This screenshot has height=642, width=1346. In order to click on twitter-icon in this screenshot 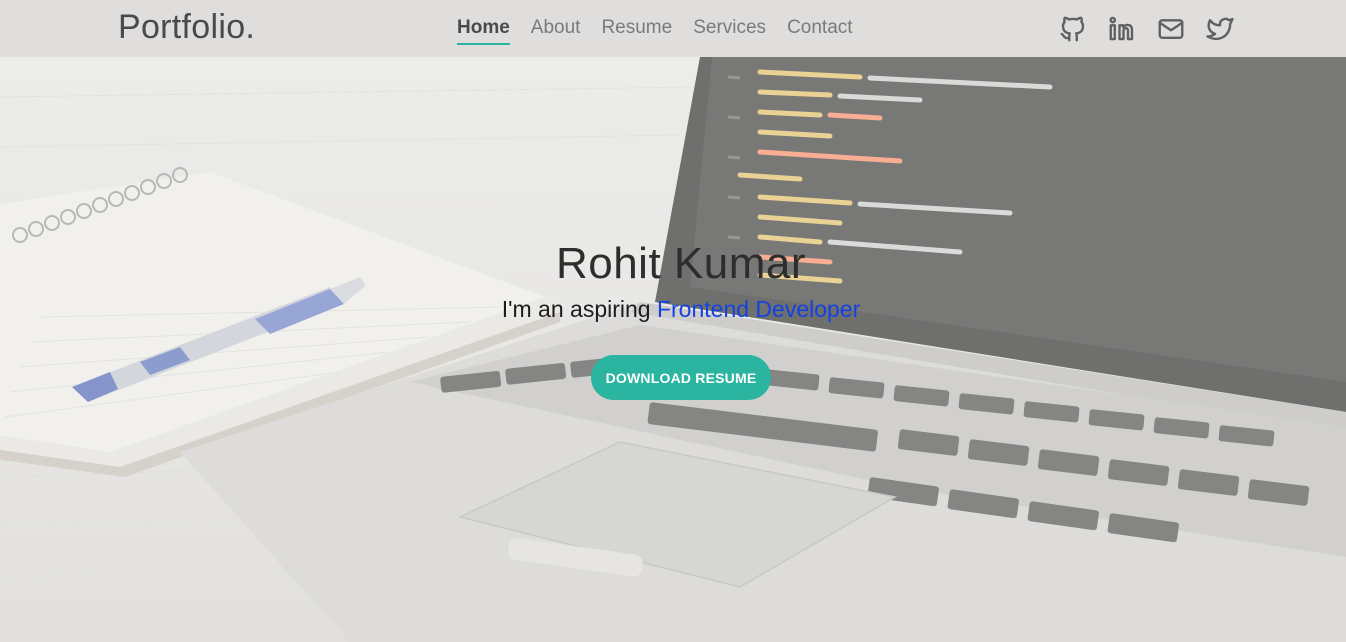, I will do `click(1220, 29)`.